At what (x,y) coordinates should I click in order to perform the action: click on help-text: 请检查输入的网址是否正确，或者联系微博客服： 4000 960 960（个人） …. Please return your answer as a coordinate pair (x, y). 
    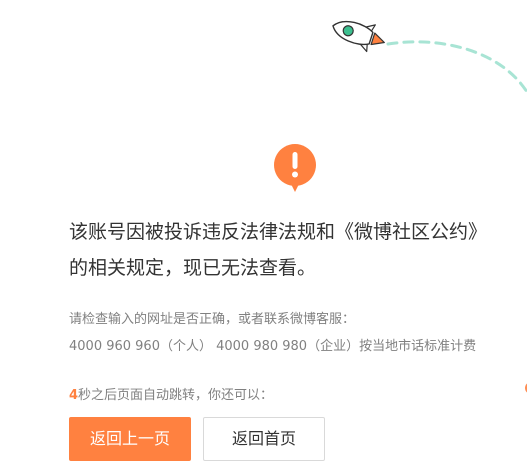
    Looking at the image, I should click on (298, 333).